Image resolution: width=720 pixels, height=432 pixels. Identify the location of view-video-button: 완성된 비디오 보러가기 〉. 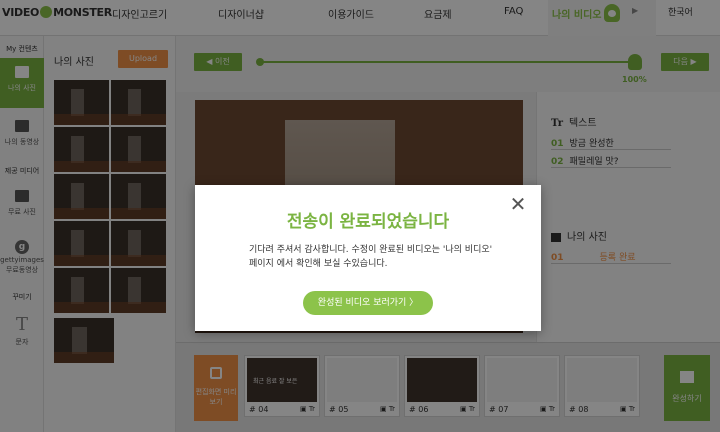
(368, 303).